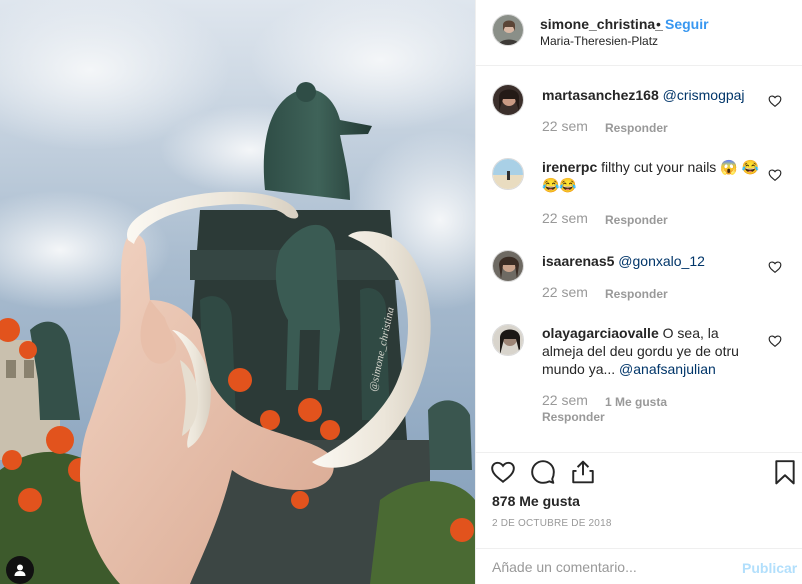 The height and width of the screenshot is (584, 802). I want to click on comment-input, so click(612, 567).